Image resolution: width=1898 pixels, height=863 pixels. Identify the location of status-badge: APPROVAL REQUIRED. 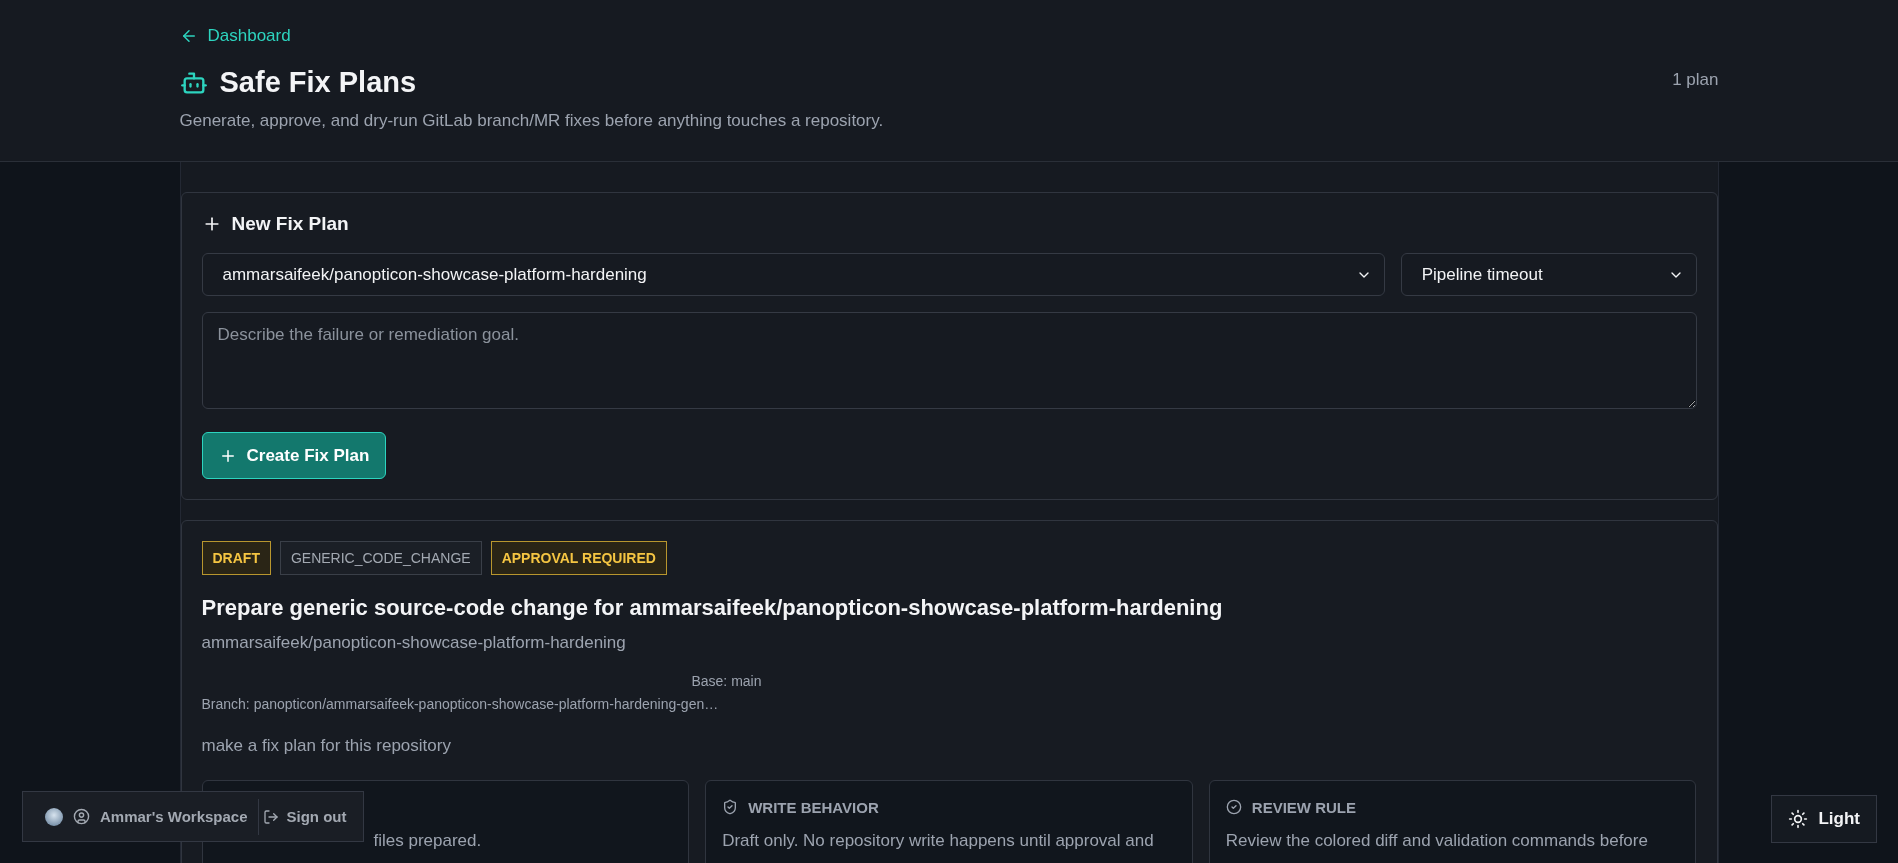
(578, 558).